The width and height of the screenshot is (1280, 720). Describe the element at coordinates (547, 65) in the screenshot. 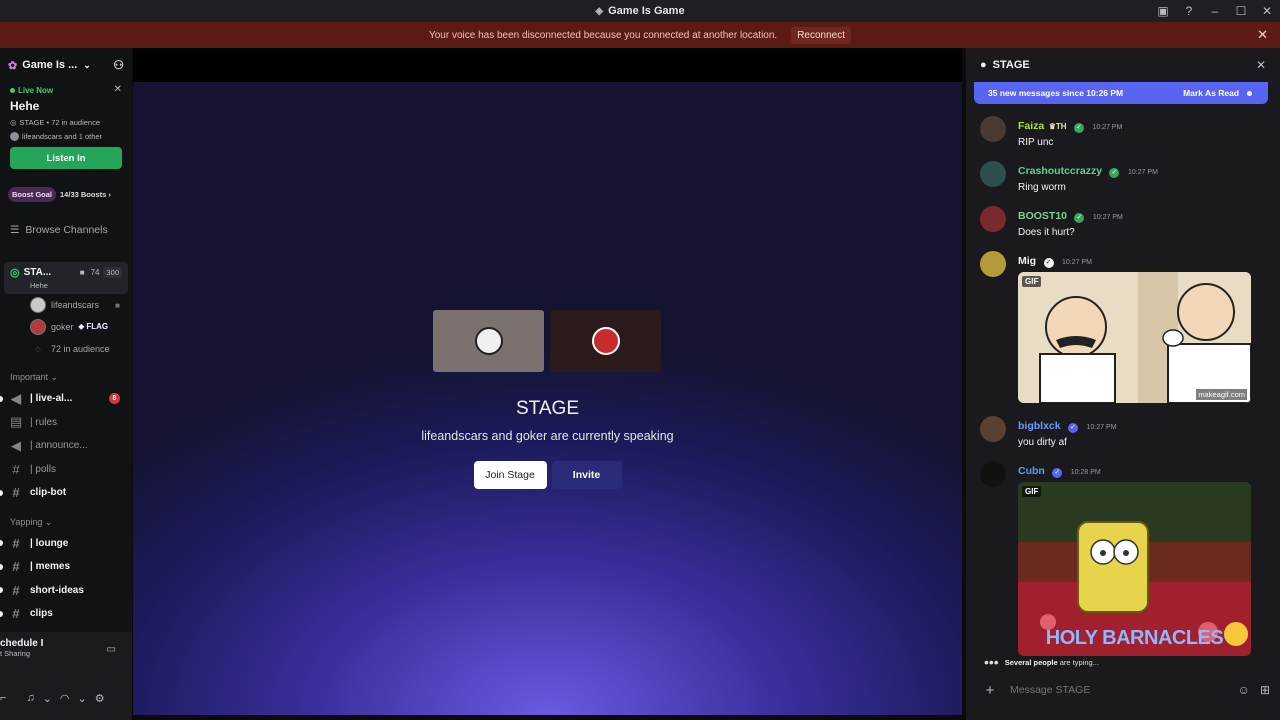

I see `stage-topbar` at that location.